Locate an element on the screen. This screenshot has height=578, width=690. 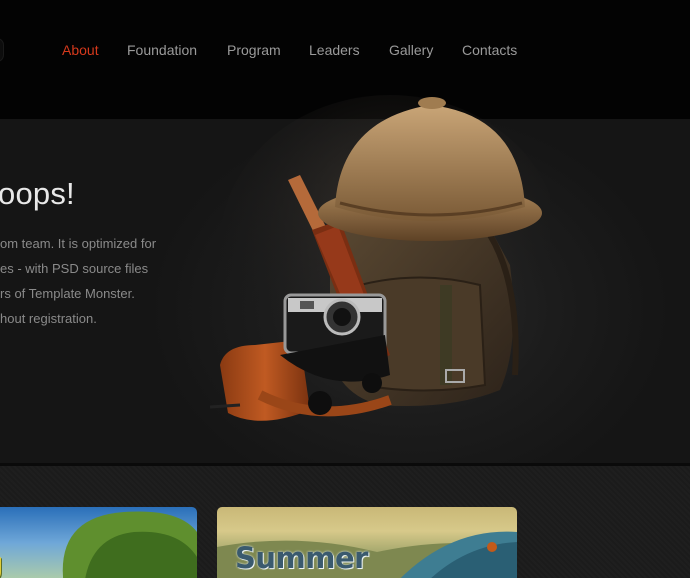
hero-title: oops! is located at coordinates (37, 193).